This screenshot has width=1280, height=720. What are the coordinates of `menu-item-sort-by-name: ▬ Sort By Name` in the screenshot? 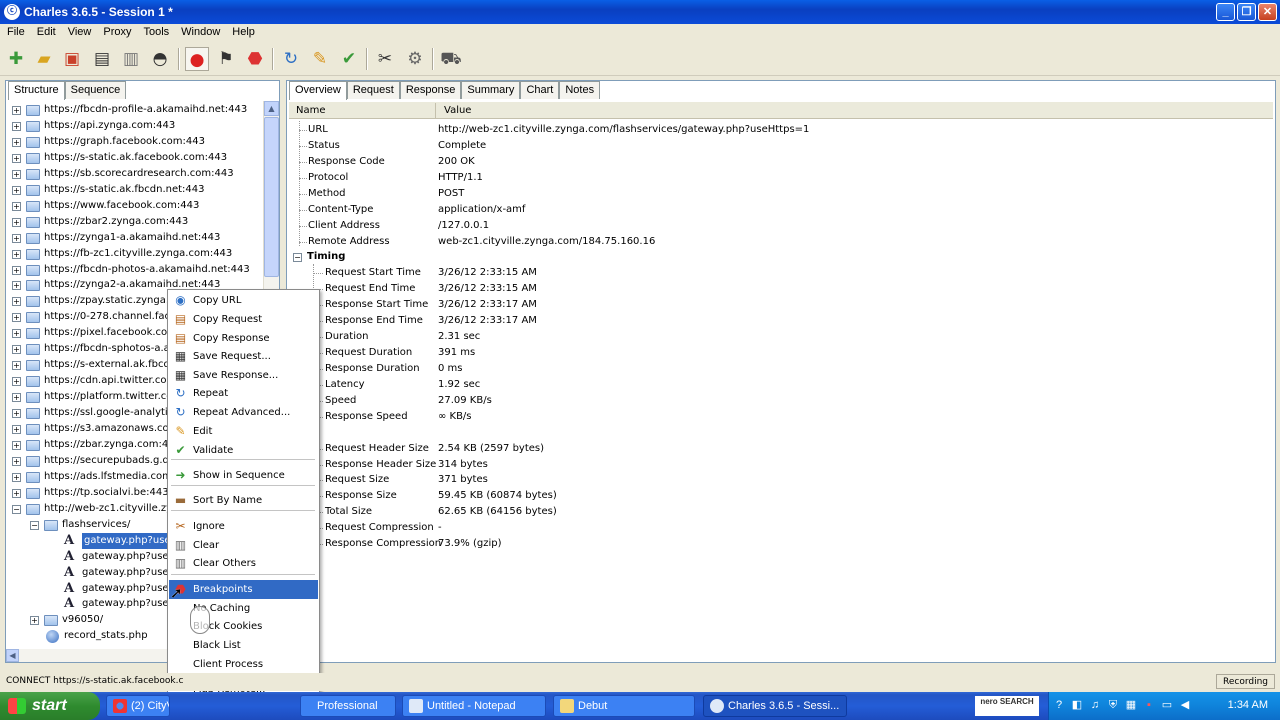 It's located at (243, 500).